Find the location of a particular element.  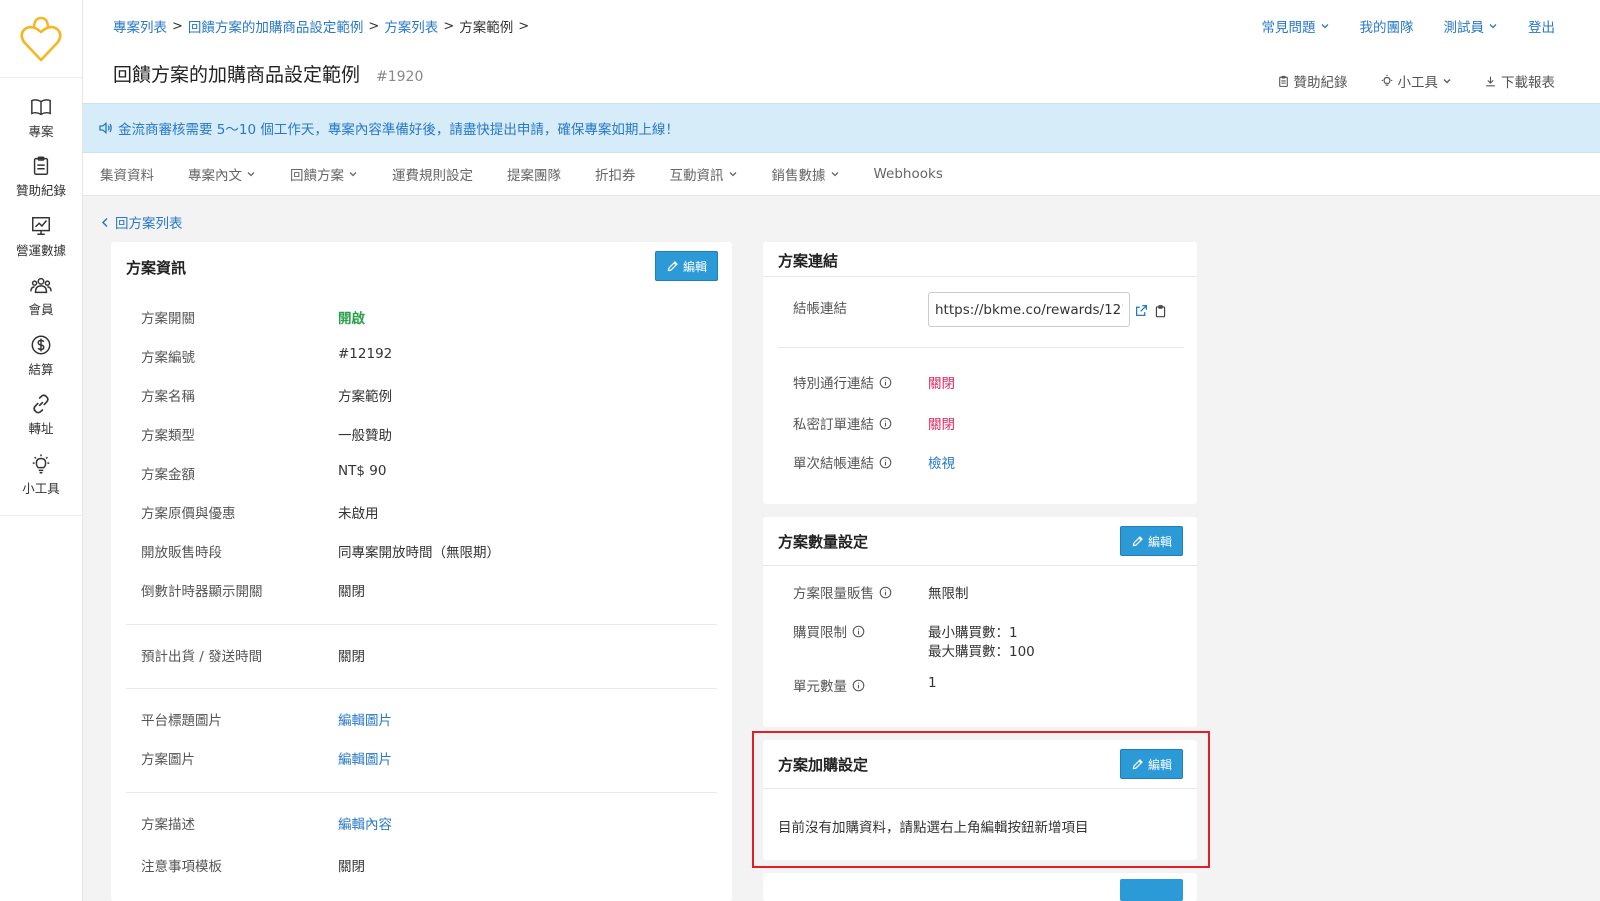

row-label: 方案金額 is located at coordinates (168, 475).